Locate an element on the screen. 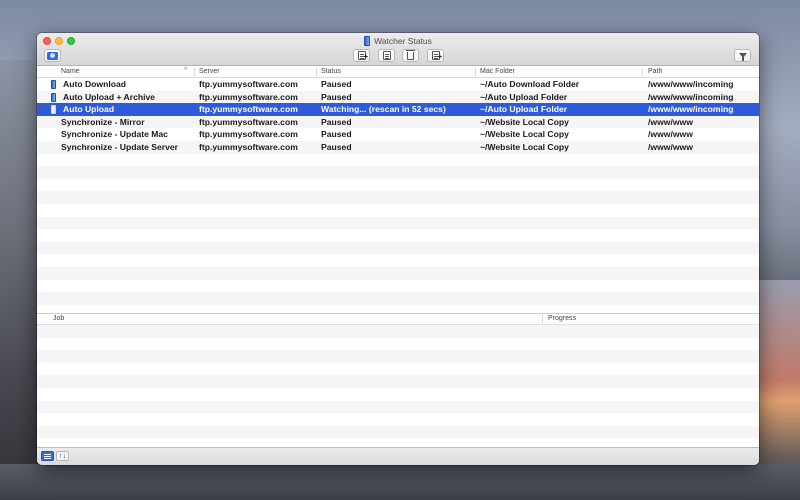 This screenshot has width=800, height=500. filter-icon is located at coordinates (742, 57).